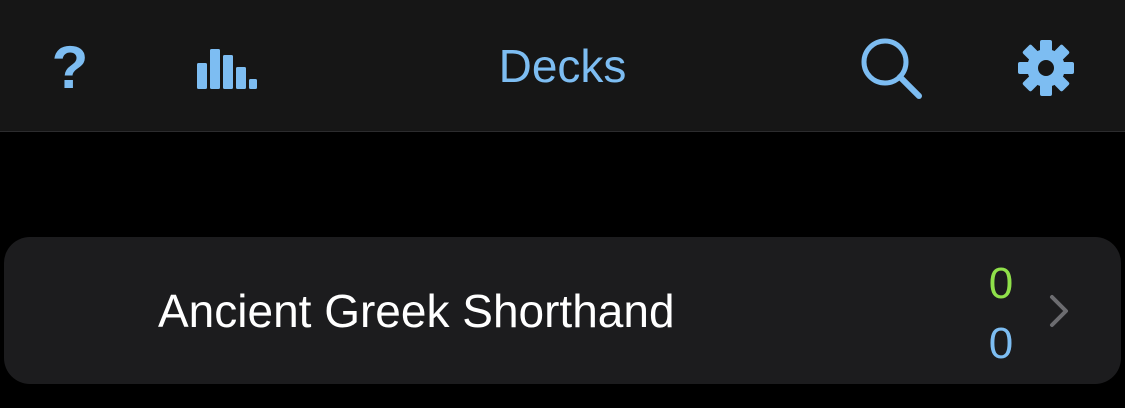  Describe the element at coordinates (416, 310) in the screenshot. I see `deck-name: Ancient Greek Shorthand` at that location.